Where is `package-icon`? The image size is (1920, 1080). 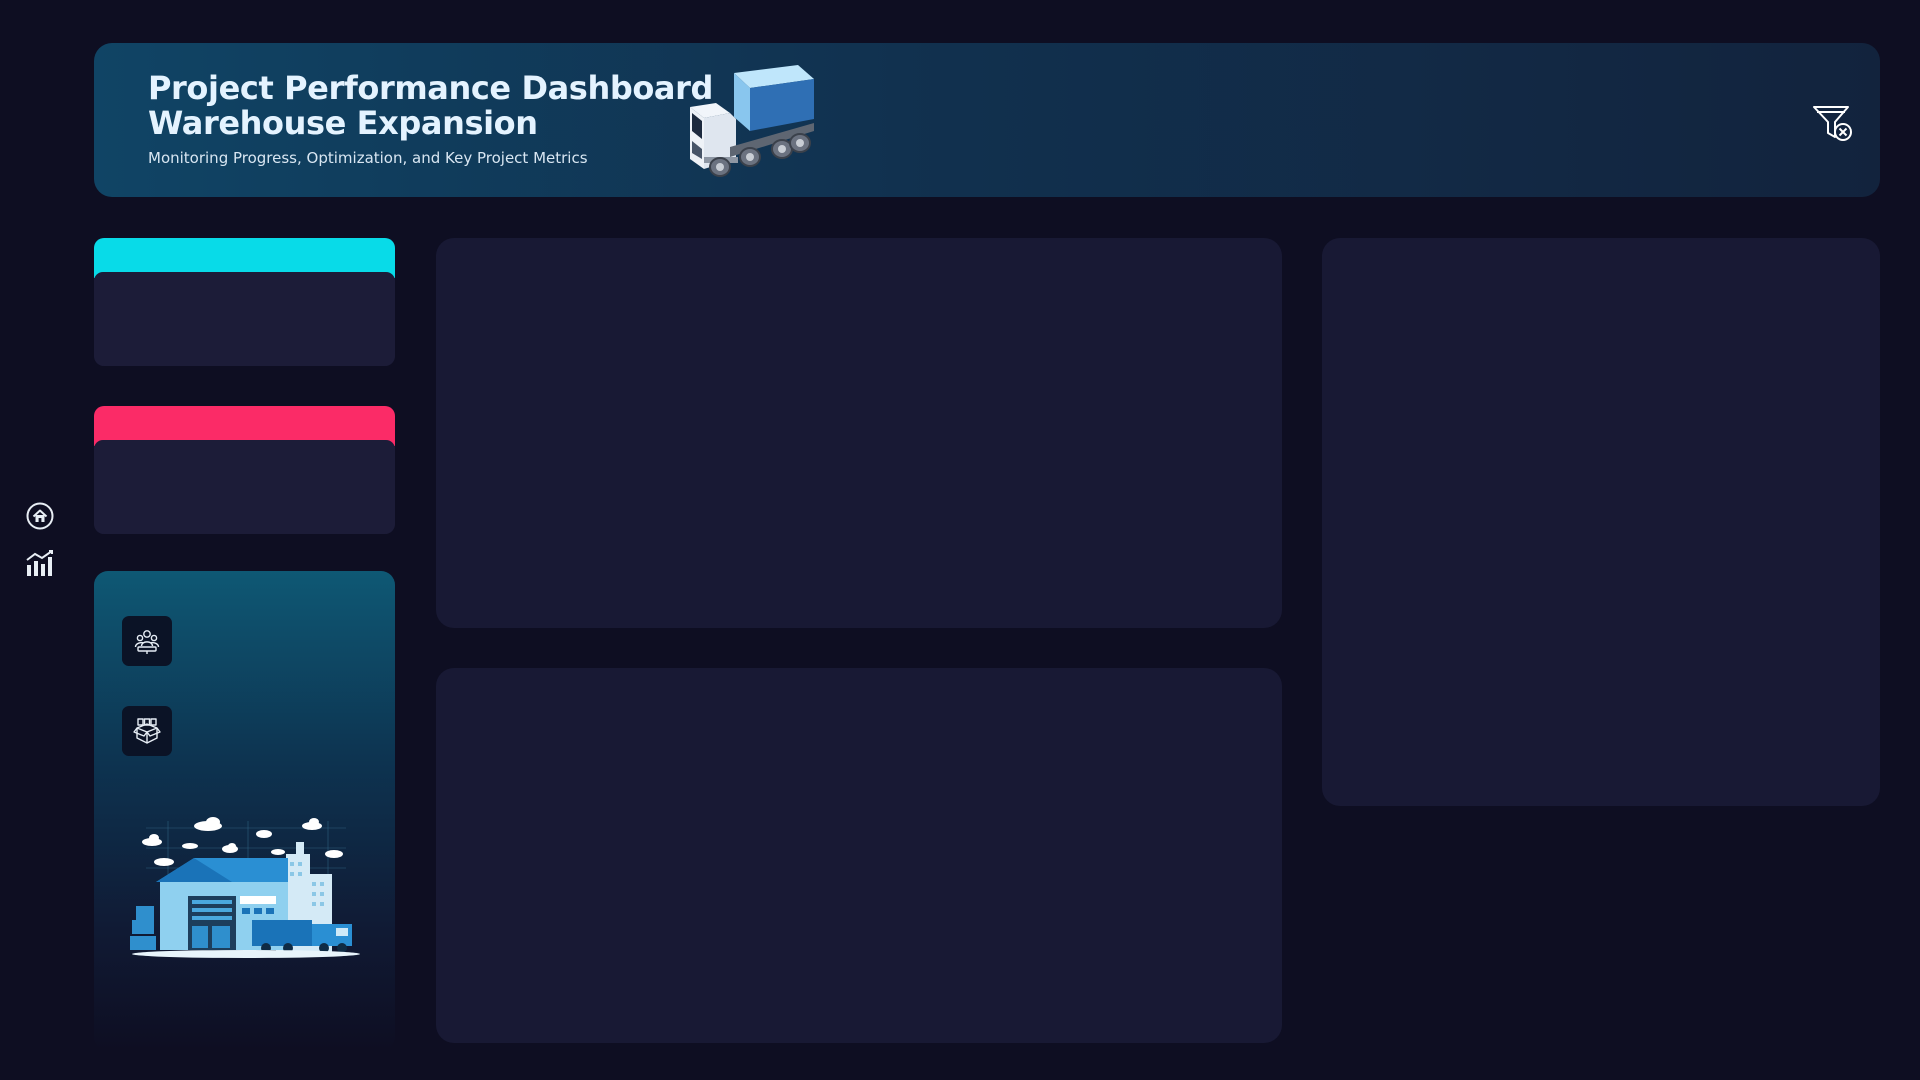
package-icon is located at coordinates (147, 731).